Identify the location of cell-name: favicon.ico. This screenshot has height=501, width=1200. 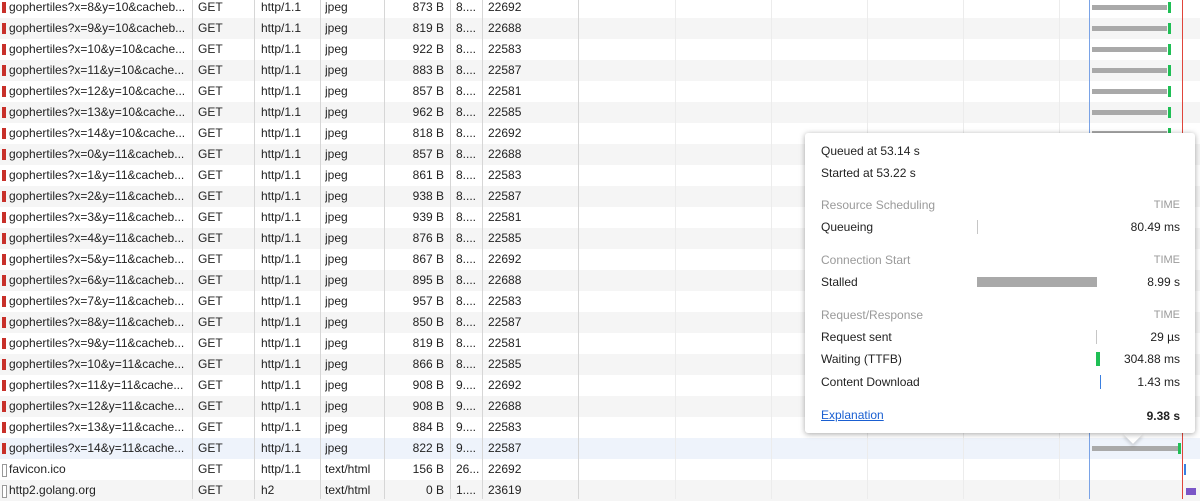
(37, 469).